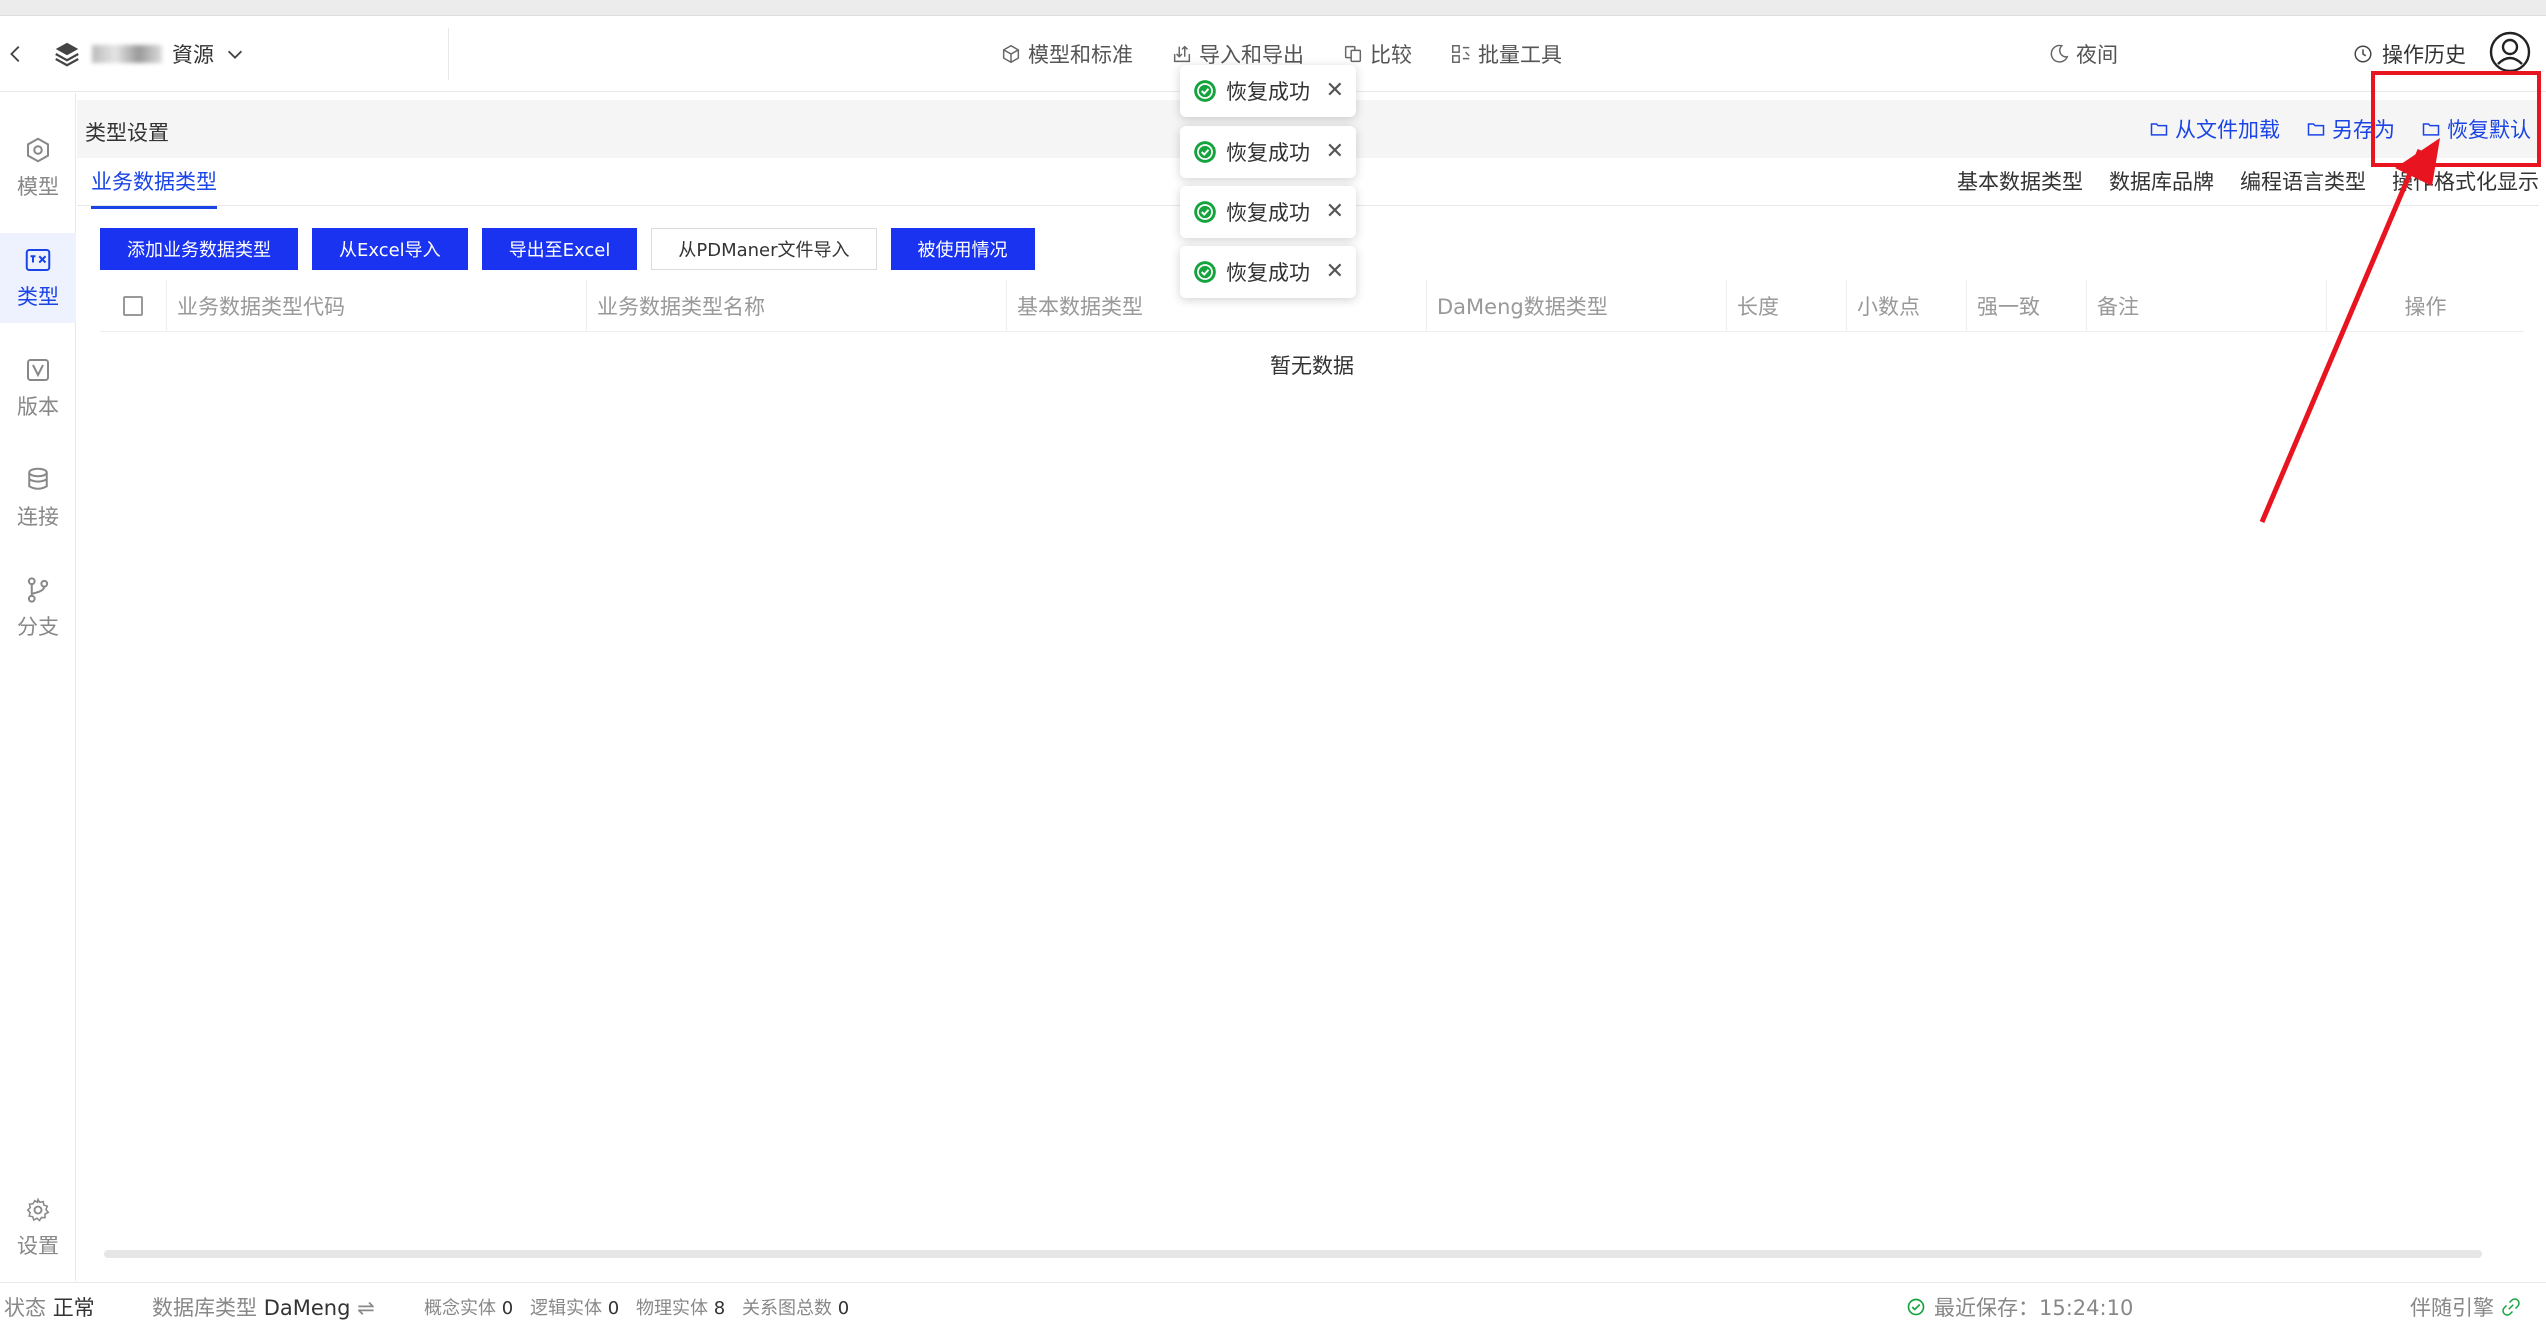 This screenshot has height=1324, width=2546. I want to click on sidebar-item-label: 类型, so click(38, 297).